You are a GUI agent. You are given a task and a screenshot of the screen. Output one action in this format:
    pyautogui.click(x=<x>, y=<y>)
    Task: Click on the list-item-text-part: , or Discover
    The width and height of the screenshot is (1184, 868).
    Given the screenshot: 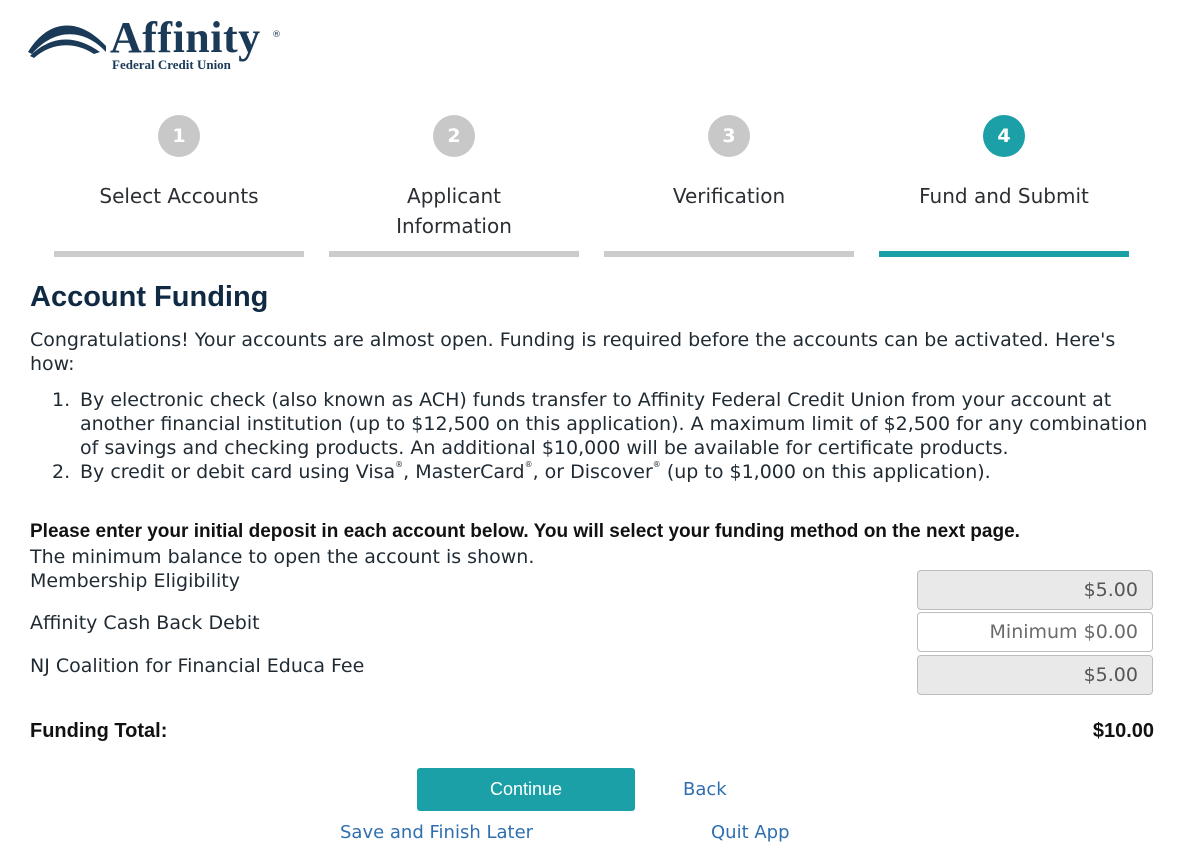 What is the action you would take?
    pyautogui.click(x=592, y=472)
    